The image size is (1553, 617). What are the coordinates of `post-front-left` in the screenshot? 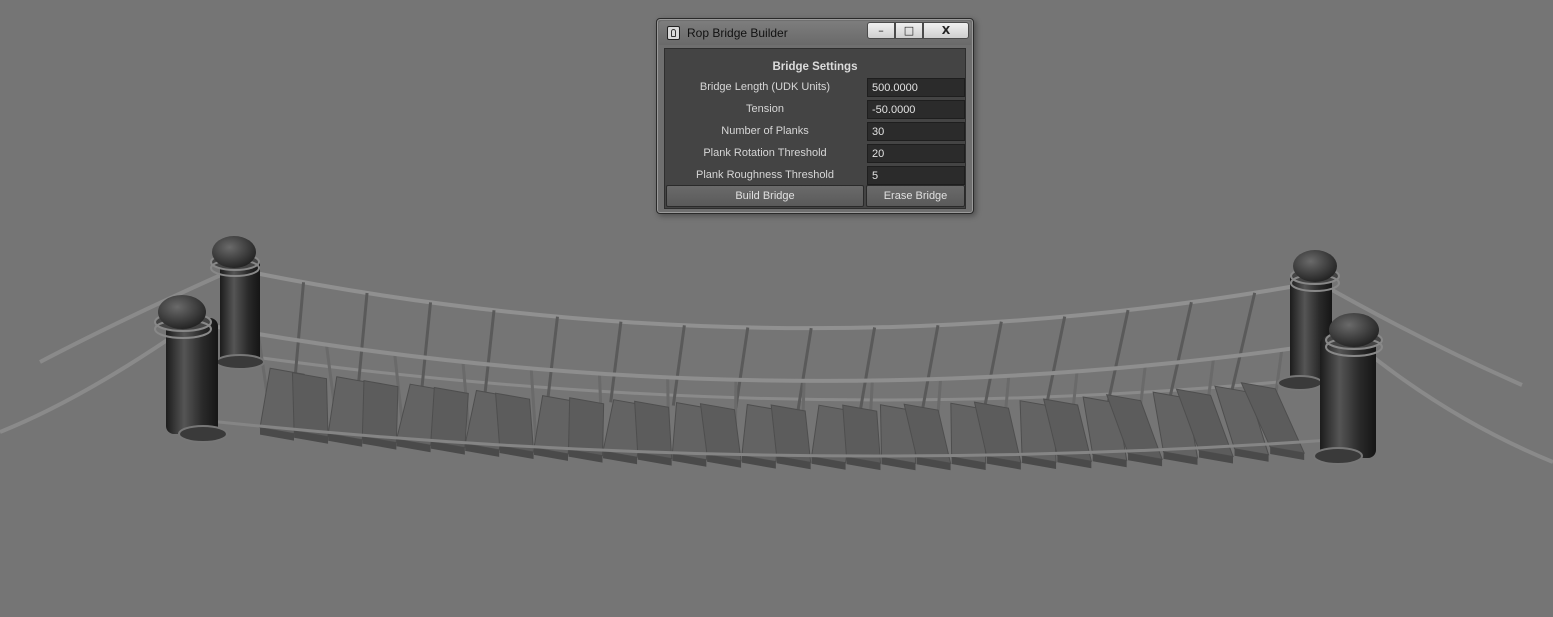 It's located at (191, 369).